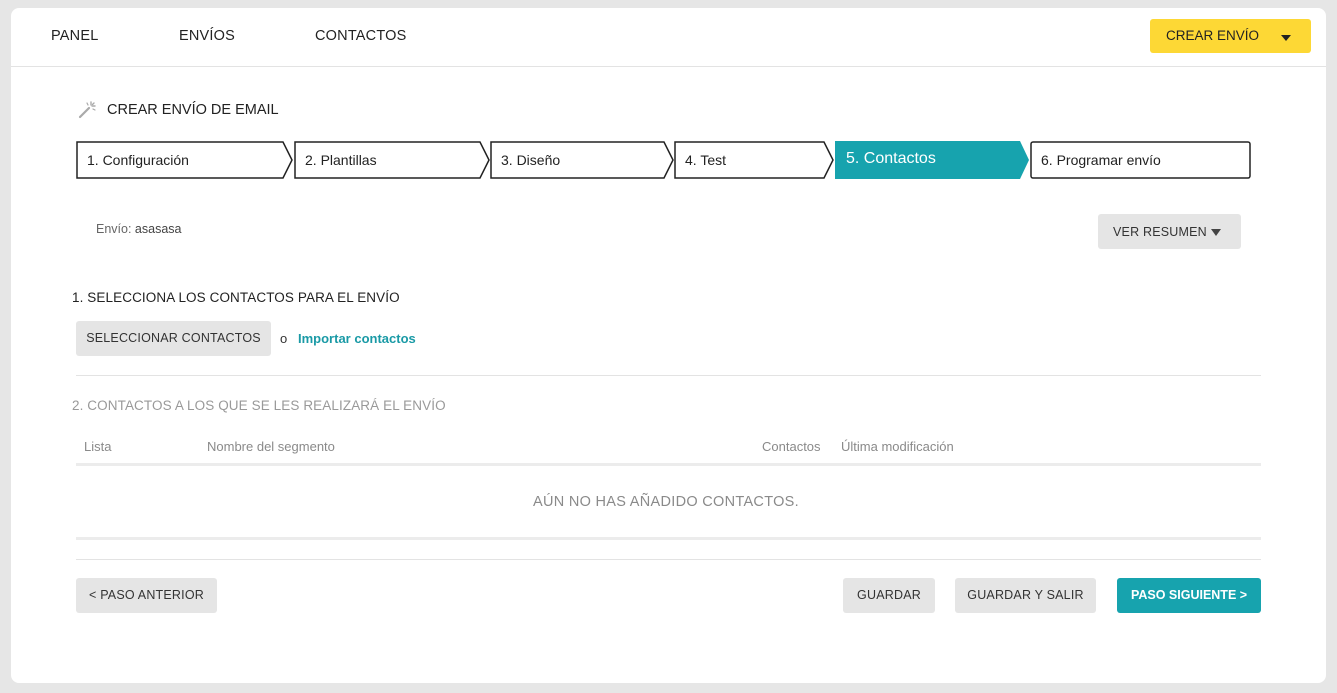 The image size is (1337, 693). I want to click on step-diseno: 3. Diseño, so click(582, 160).